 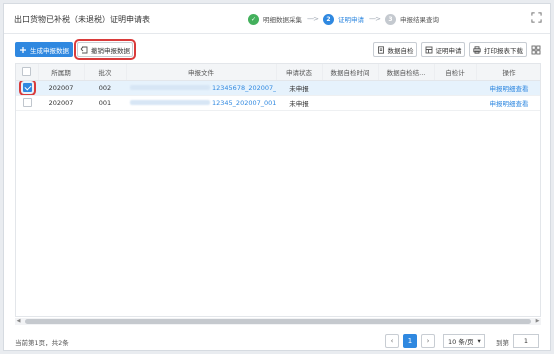 I want to click on column-header-check-count: 自检计, so click(x=455, y=72).